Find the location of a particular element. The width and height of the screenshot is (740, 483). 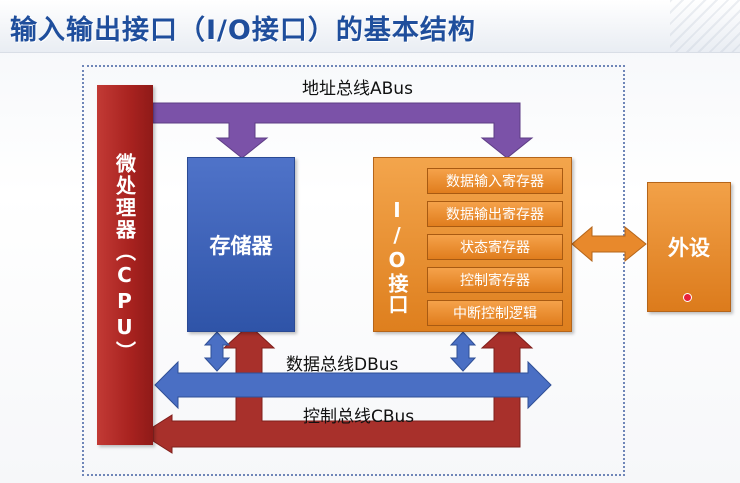

io-peripheral-arrow is located at coordinates (609, 244).